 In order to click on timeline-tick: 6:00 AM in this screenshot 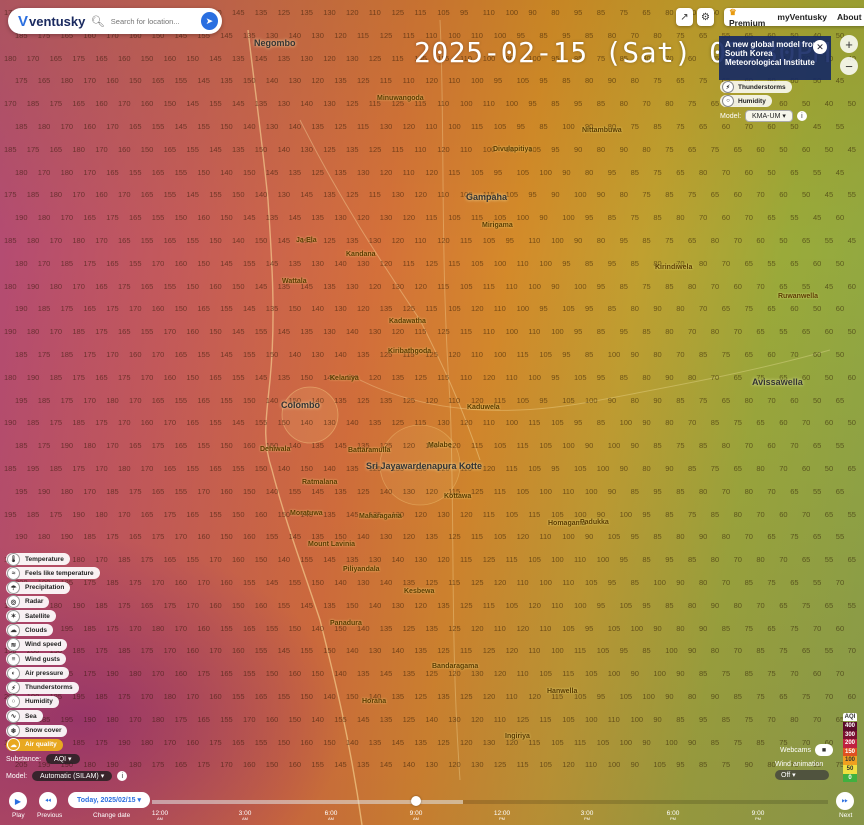, I will do `click(331, 815)`.